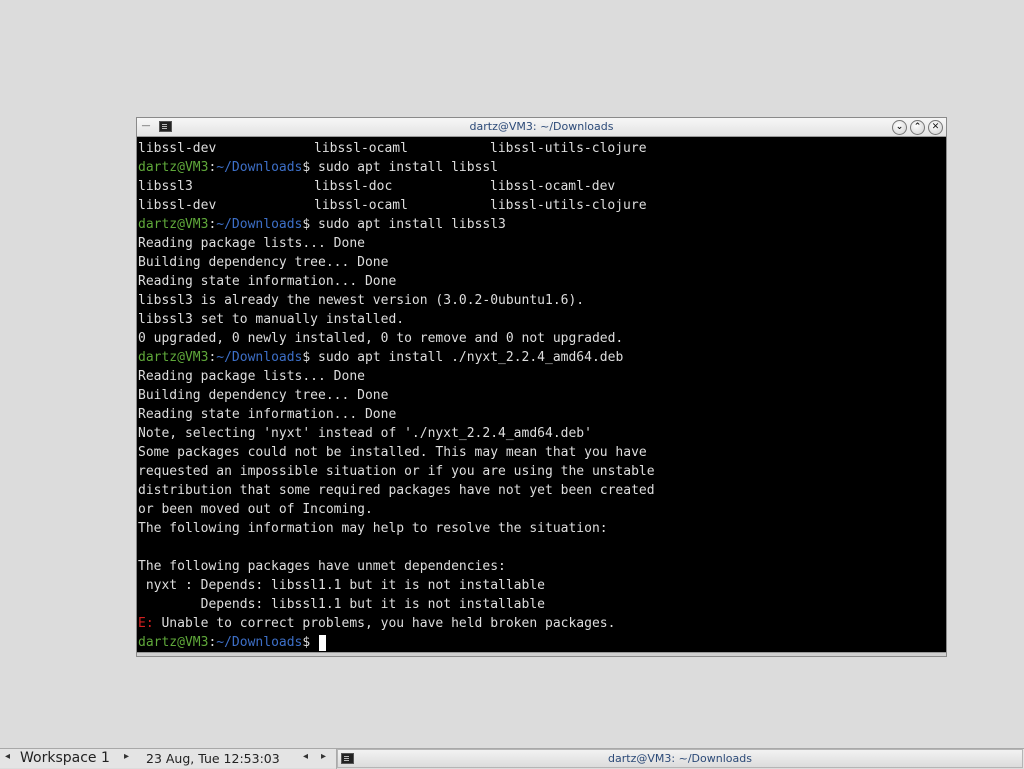  What do you see at coordinates (935, 127) in the screenshot?
I see `close-icon: ✕` at bounding box center [935, 127].